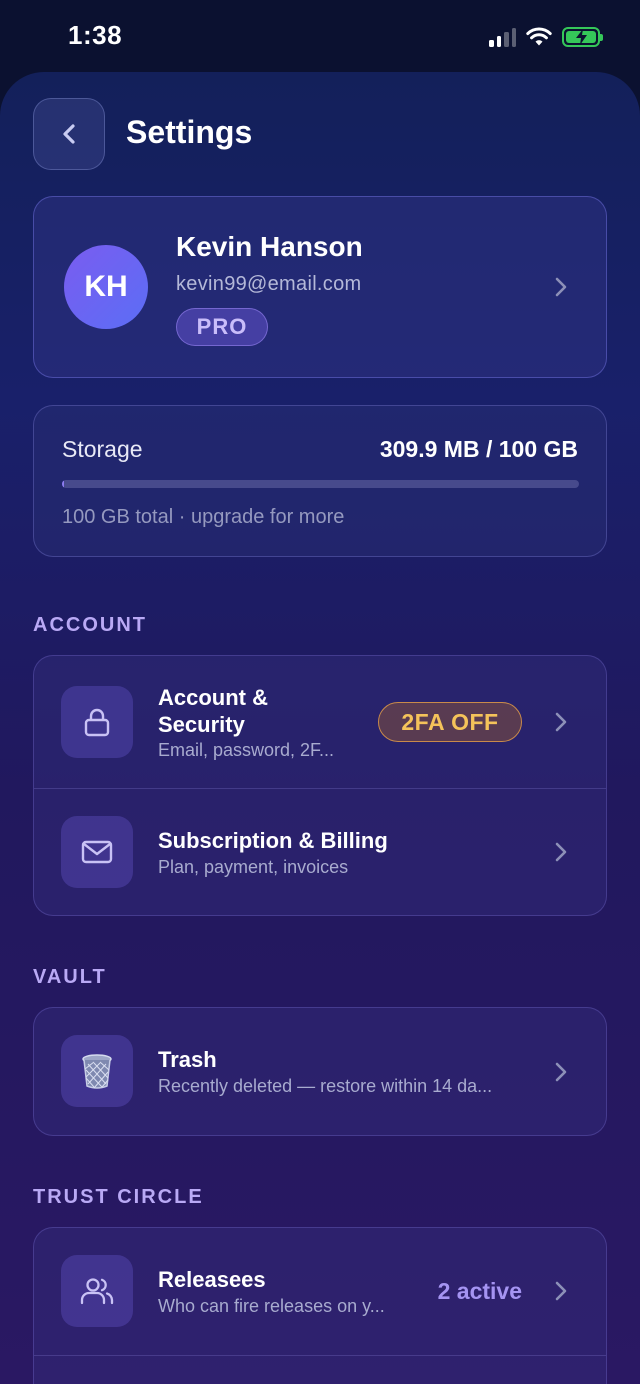  What do you see at coordinates (450, 722) in the screenshot?
I see `2fa-status-badge: 2FA OFF` at bounding box center [450, 722].